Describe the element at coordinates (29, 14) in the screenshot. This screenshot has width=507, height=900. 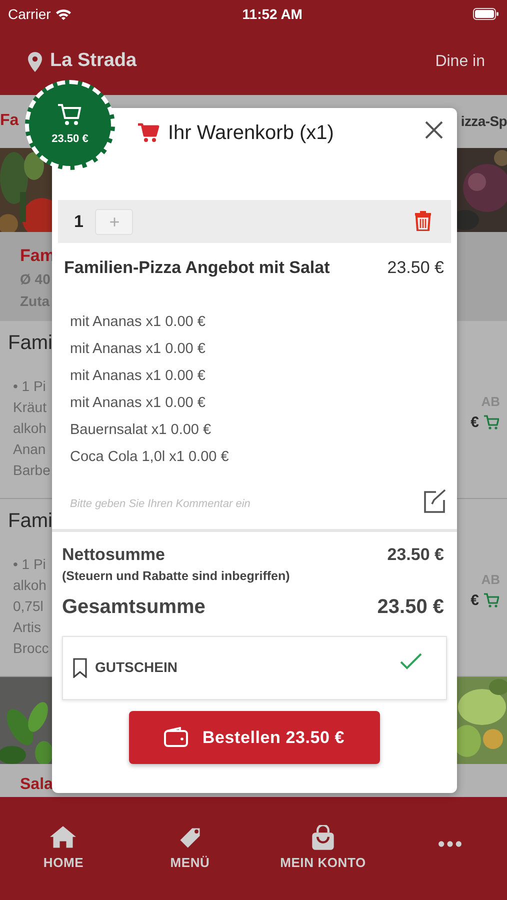
I see `carrier-name: Carrier` at that location.